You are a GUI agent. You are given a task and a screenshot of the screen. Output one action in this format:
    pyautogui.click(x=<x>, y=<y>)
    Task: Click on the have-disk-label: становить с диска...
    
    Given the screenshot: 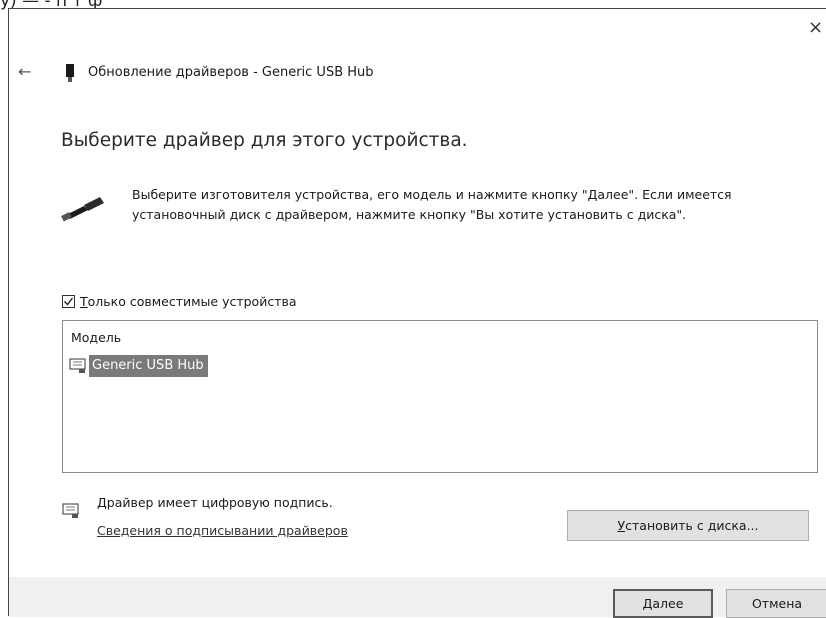 What is the action you would take?
    pyautogui.click(x=692, y=525)
    